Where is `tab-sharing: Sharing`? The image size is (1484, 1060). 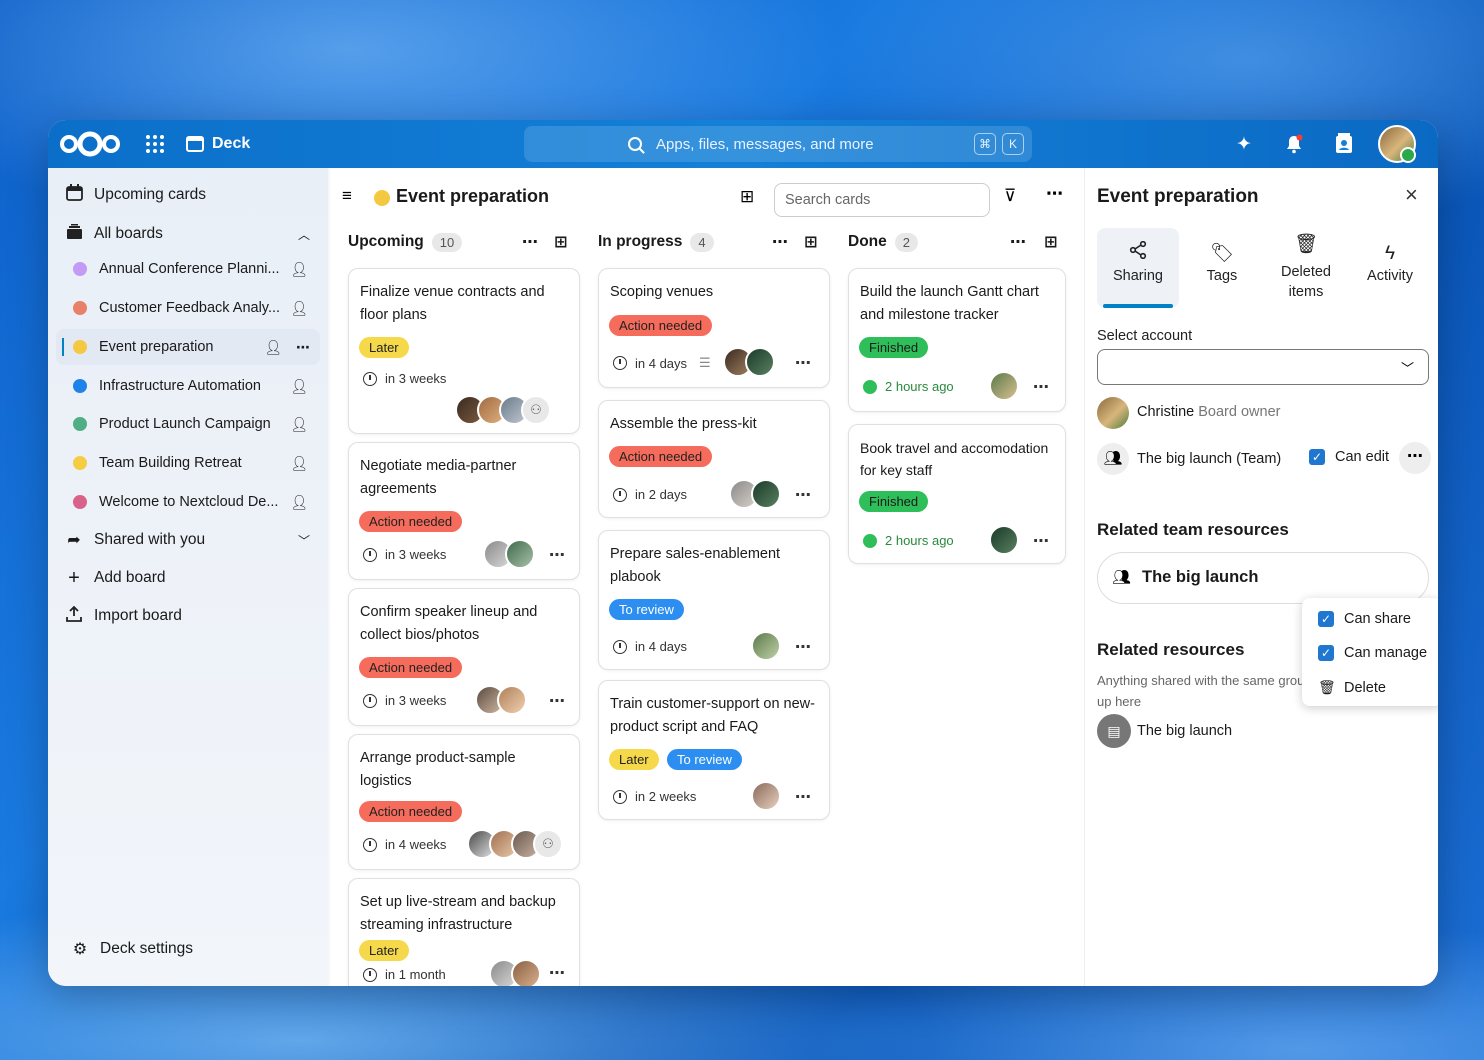 tab-sharing: Sharing is located at coordinates (1138, 268).